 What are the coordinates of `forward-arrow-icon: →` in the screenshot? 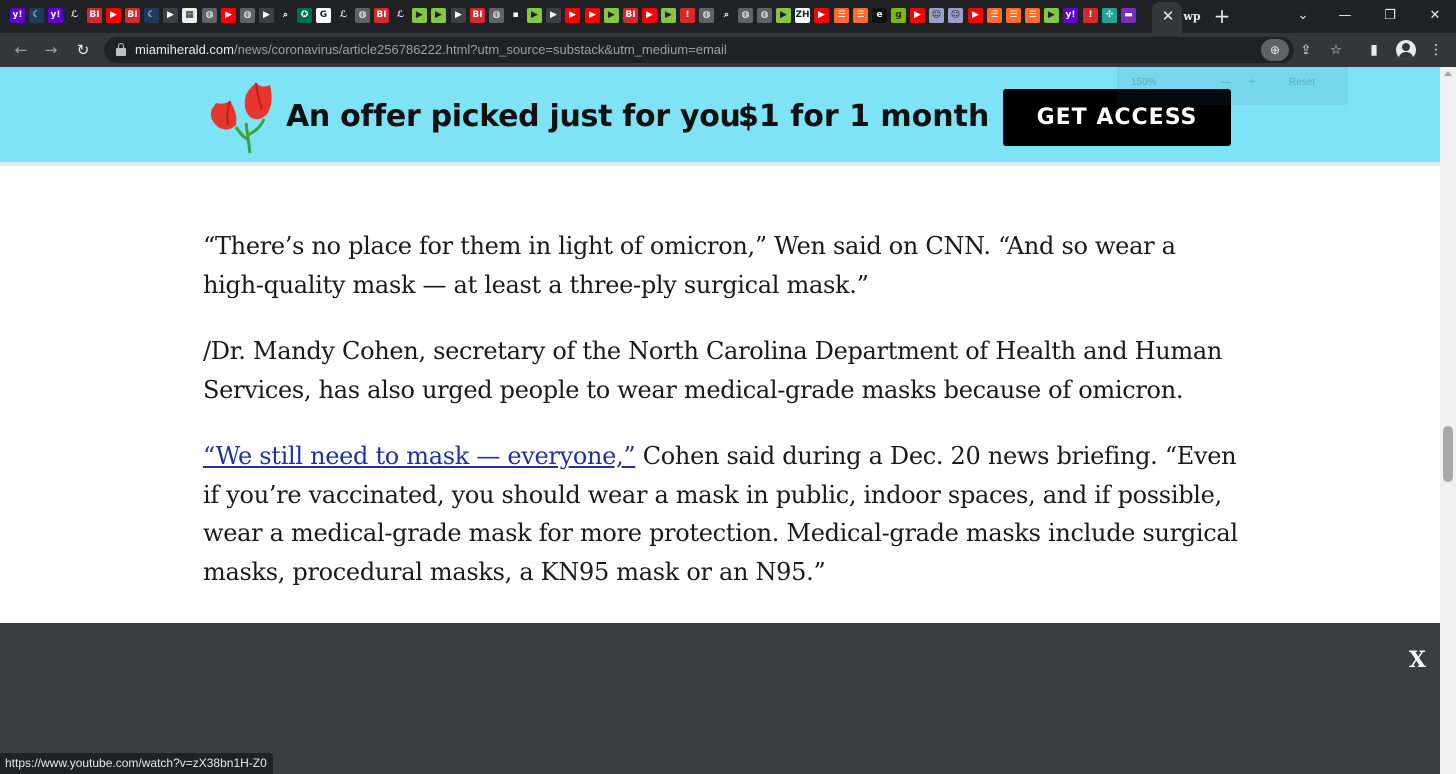 It's located at (51, 50).